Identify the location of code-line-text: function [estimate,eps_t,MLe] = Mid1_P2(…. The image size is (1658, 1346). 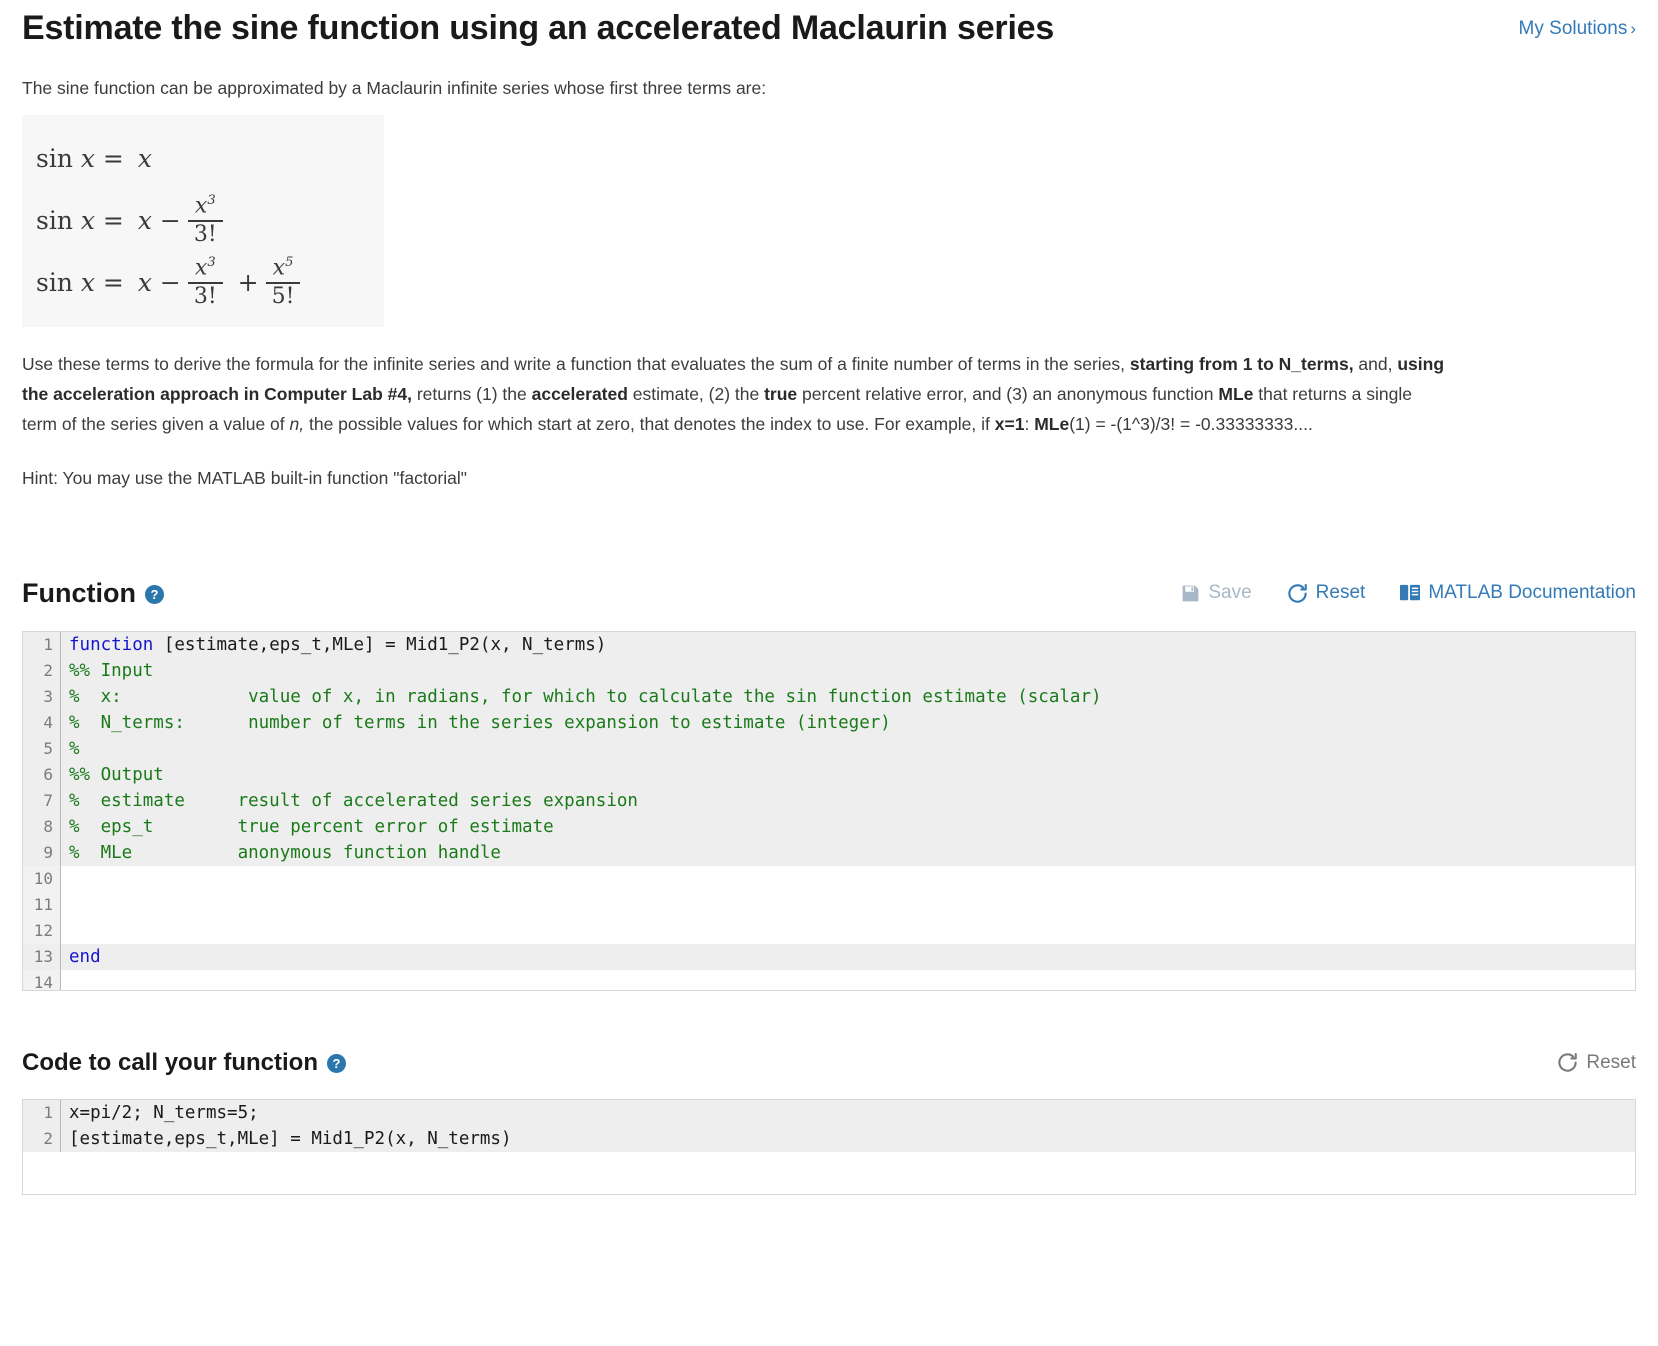
(848, 644).